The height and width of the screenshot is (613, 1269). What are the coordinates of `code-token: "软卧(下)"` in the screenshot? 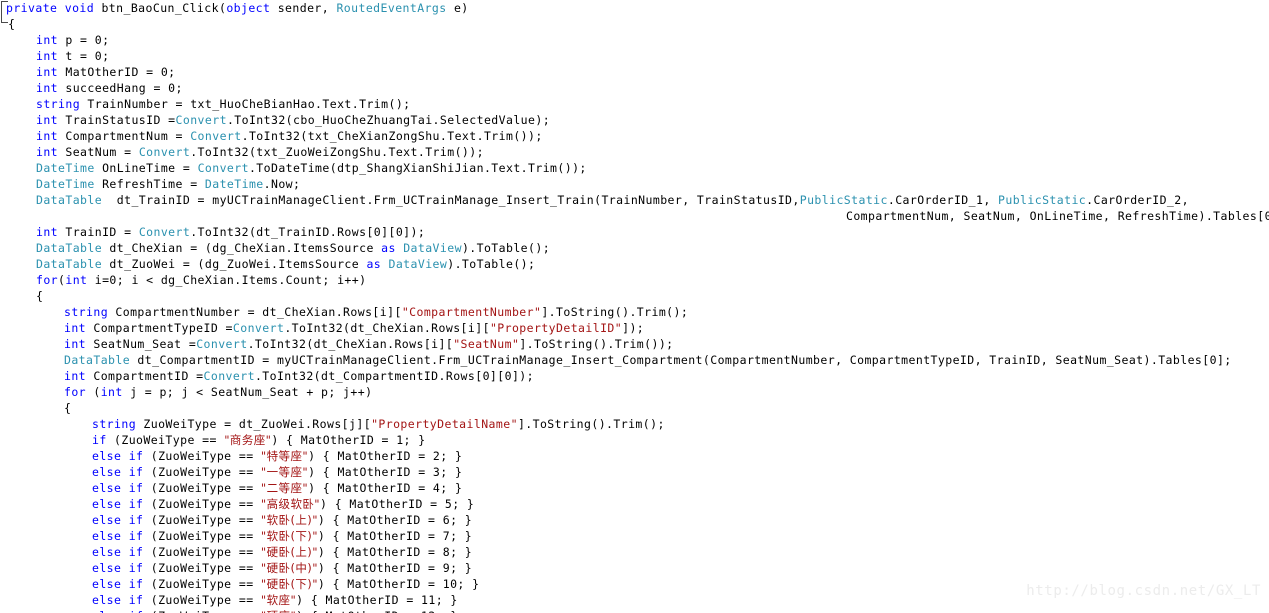 It's located at (289, 536).